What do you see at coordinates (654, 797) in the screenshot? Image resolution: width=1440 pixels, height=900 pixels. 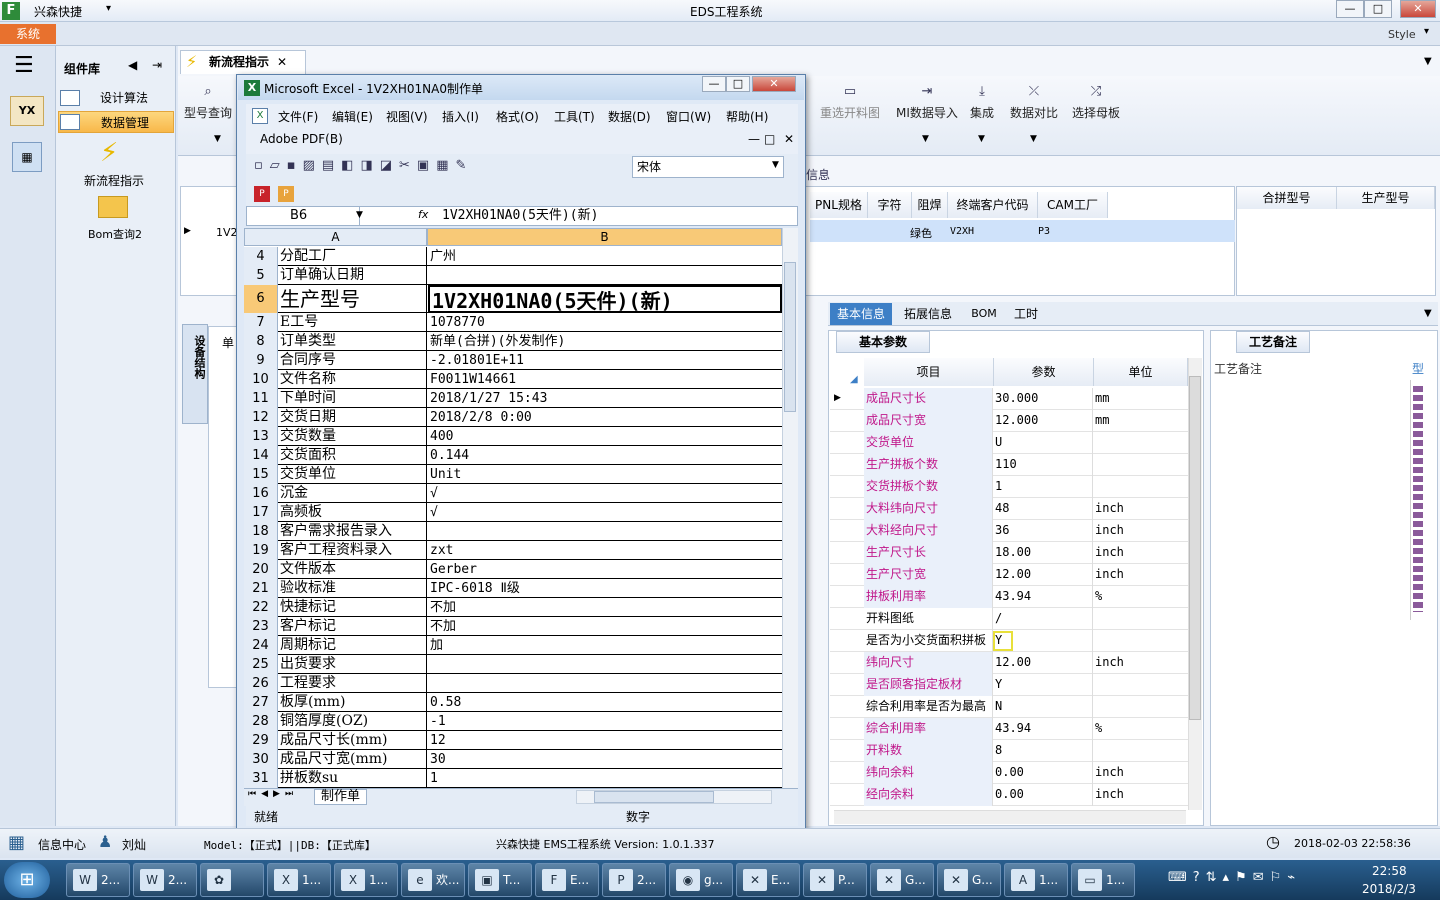 I see `scroll-thumb` at bounding box center [654, 797].